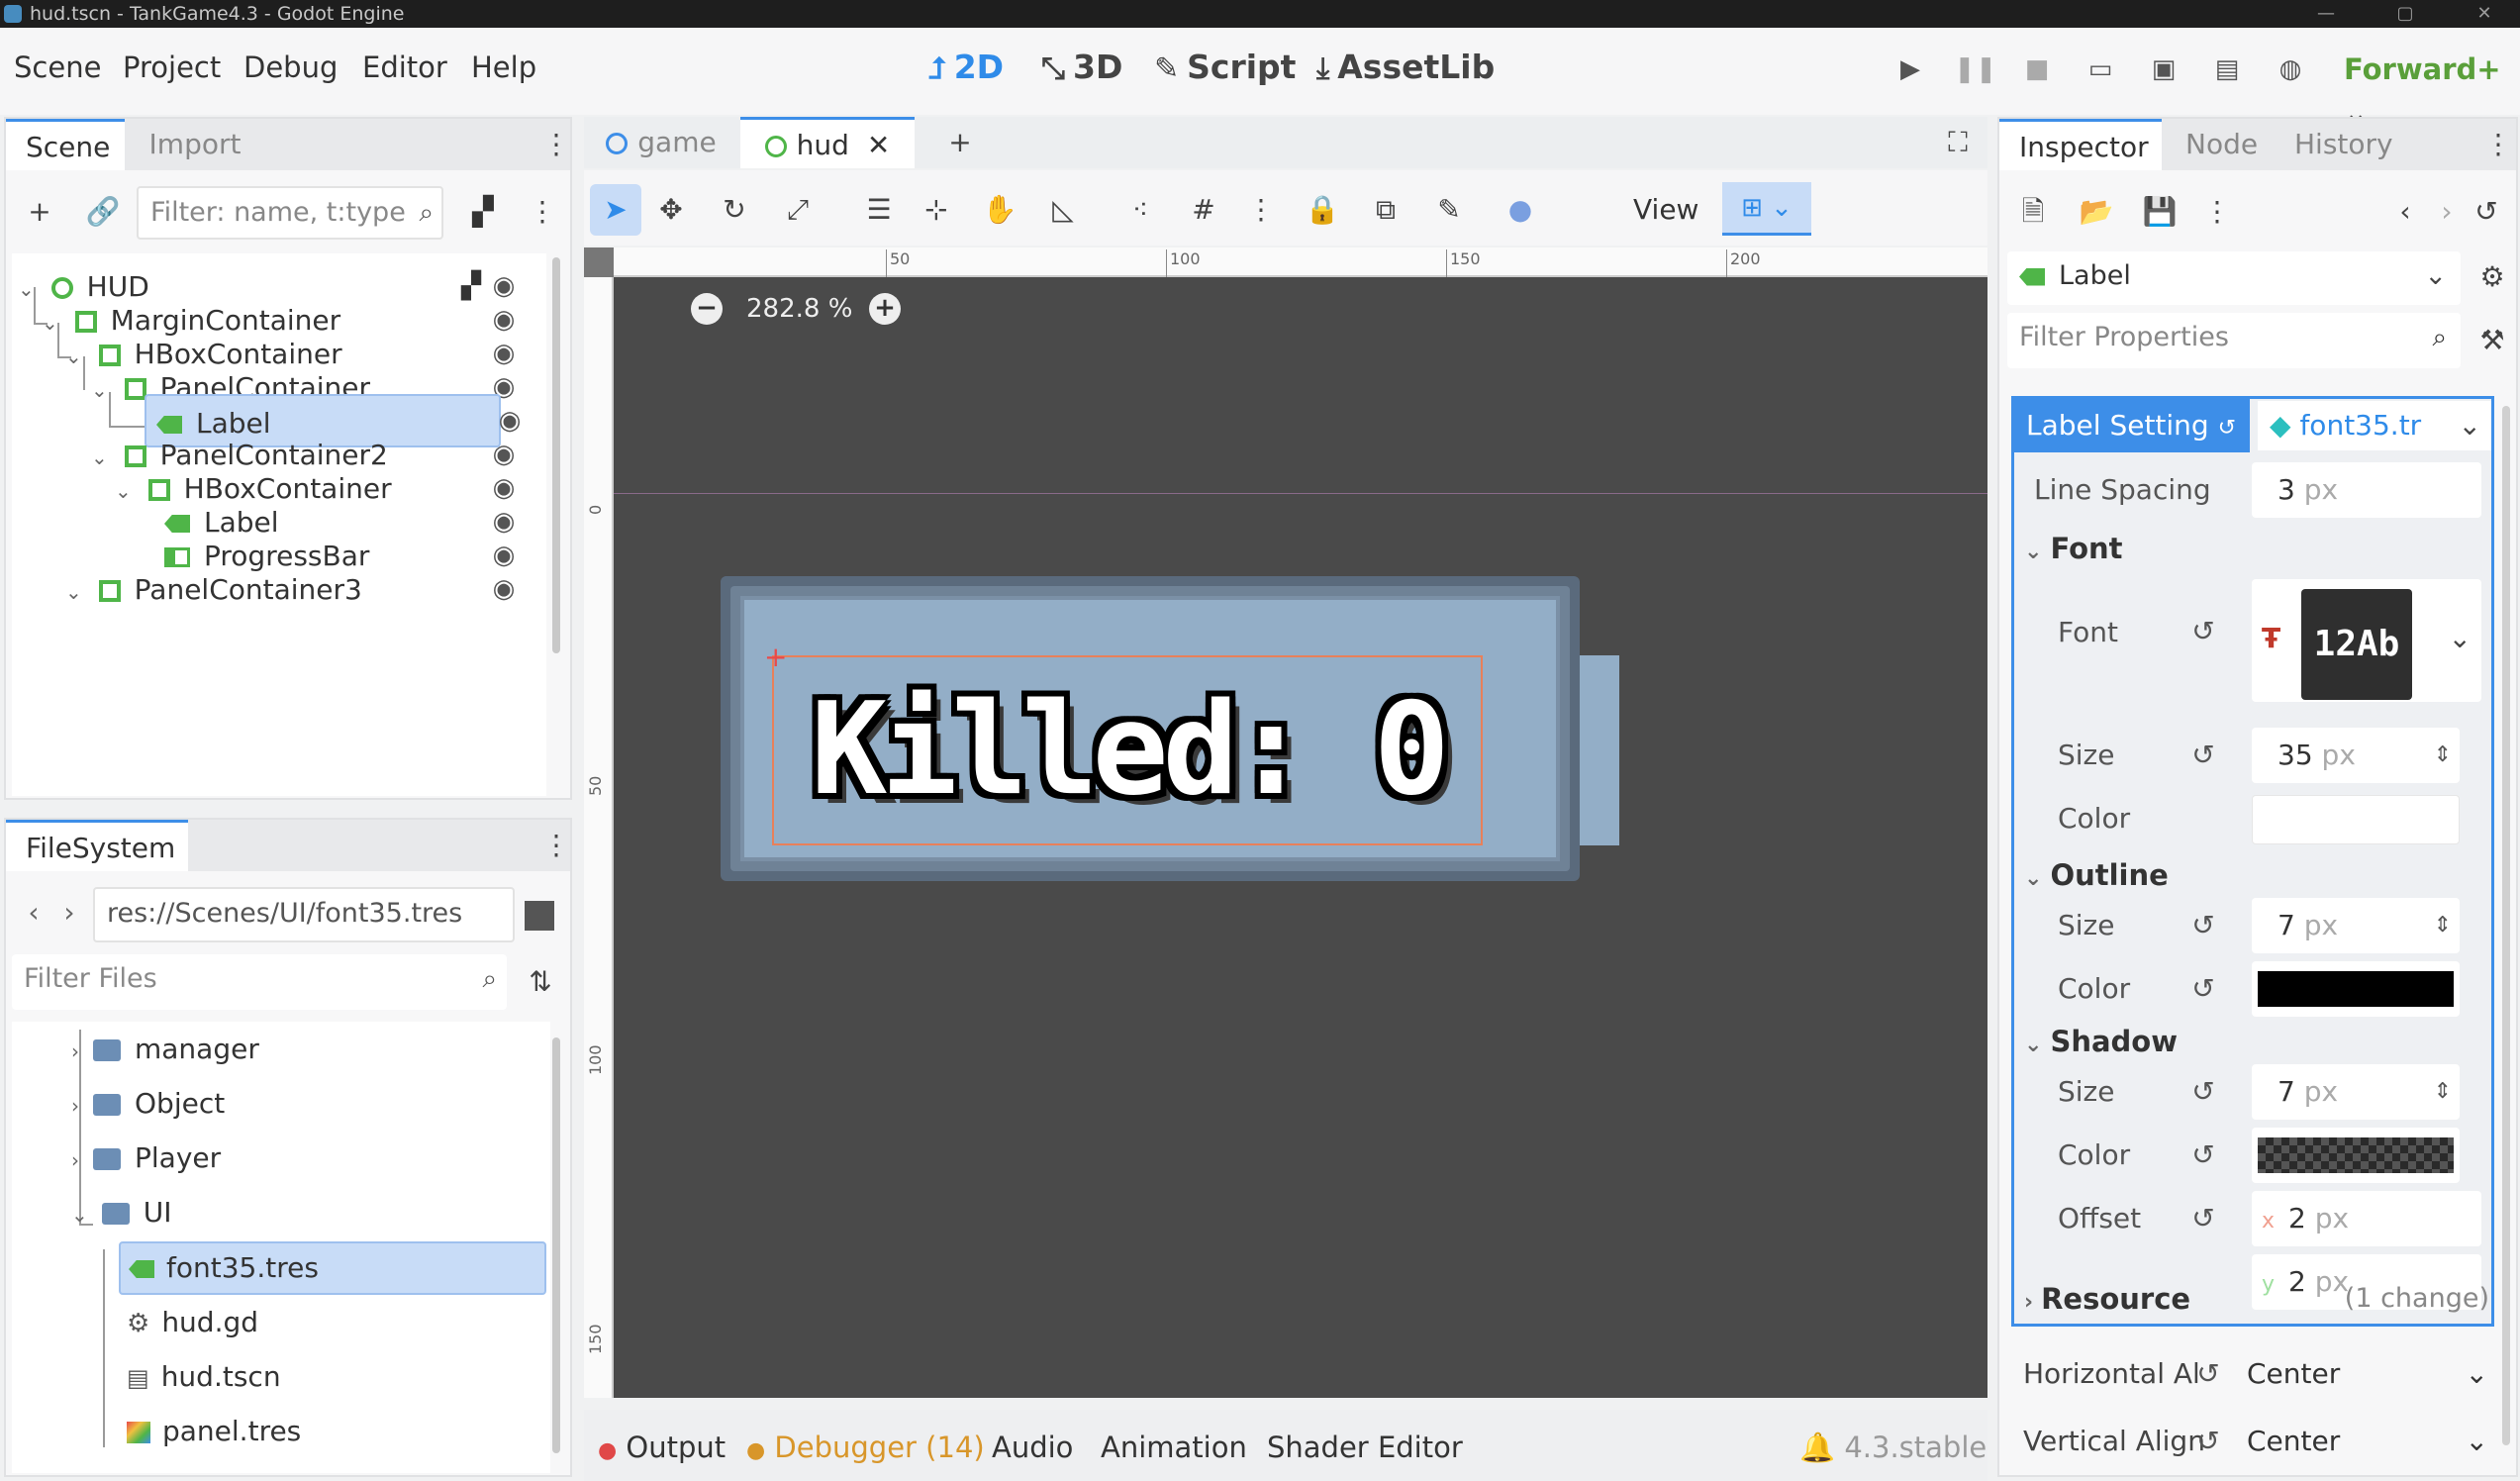 This screenshot has width=2520, height=1481. Describe the element at coordinates (121, 1212) in the screenshot. I see `file-item-ui: ⌄ UI` at that location.